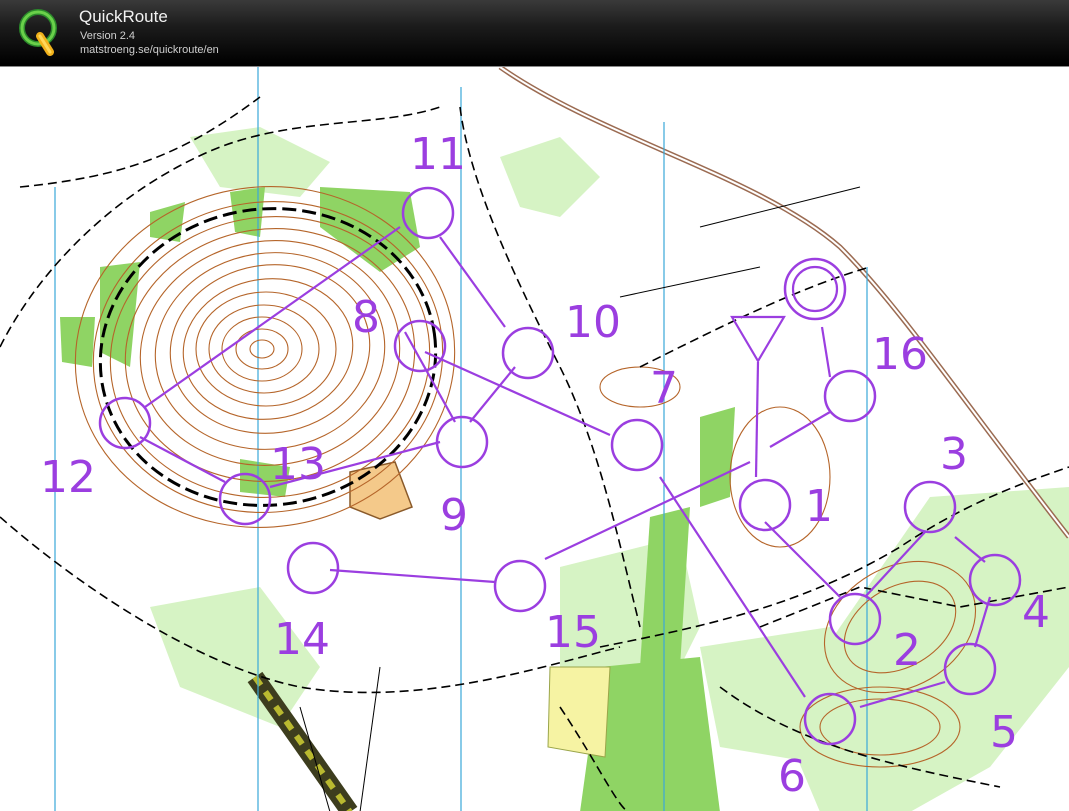 This screenshot has height=811, width=1069. I want to click on app-title: QuickRoute, so click(123, 16).